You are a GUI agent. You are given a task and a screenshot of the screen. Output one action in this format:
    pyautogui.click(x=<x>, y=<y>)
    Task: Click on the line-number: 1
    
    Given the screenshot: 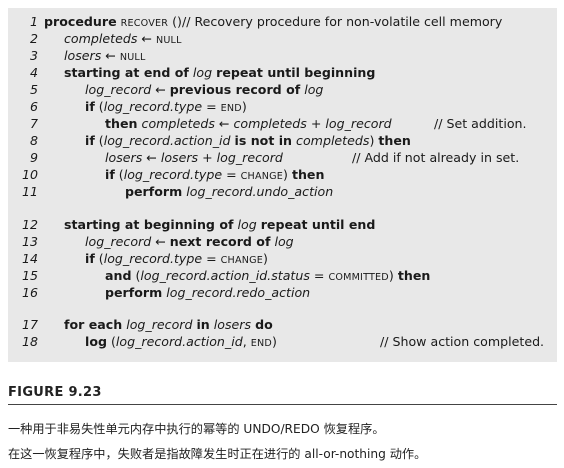 What is the action you would take?
    pyautogui.click(x=33, y=21)
    